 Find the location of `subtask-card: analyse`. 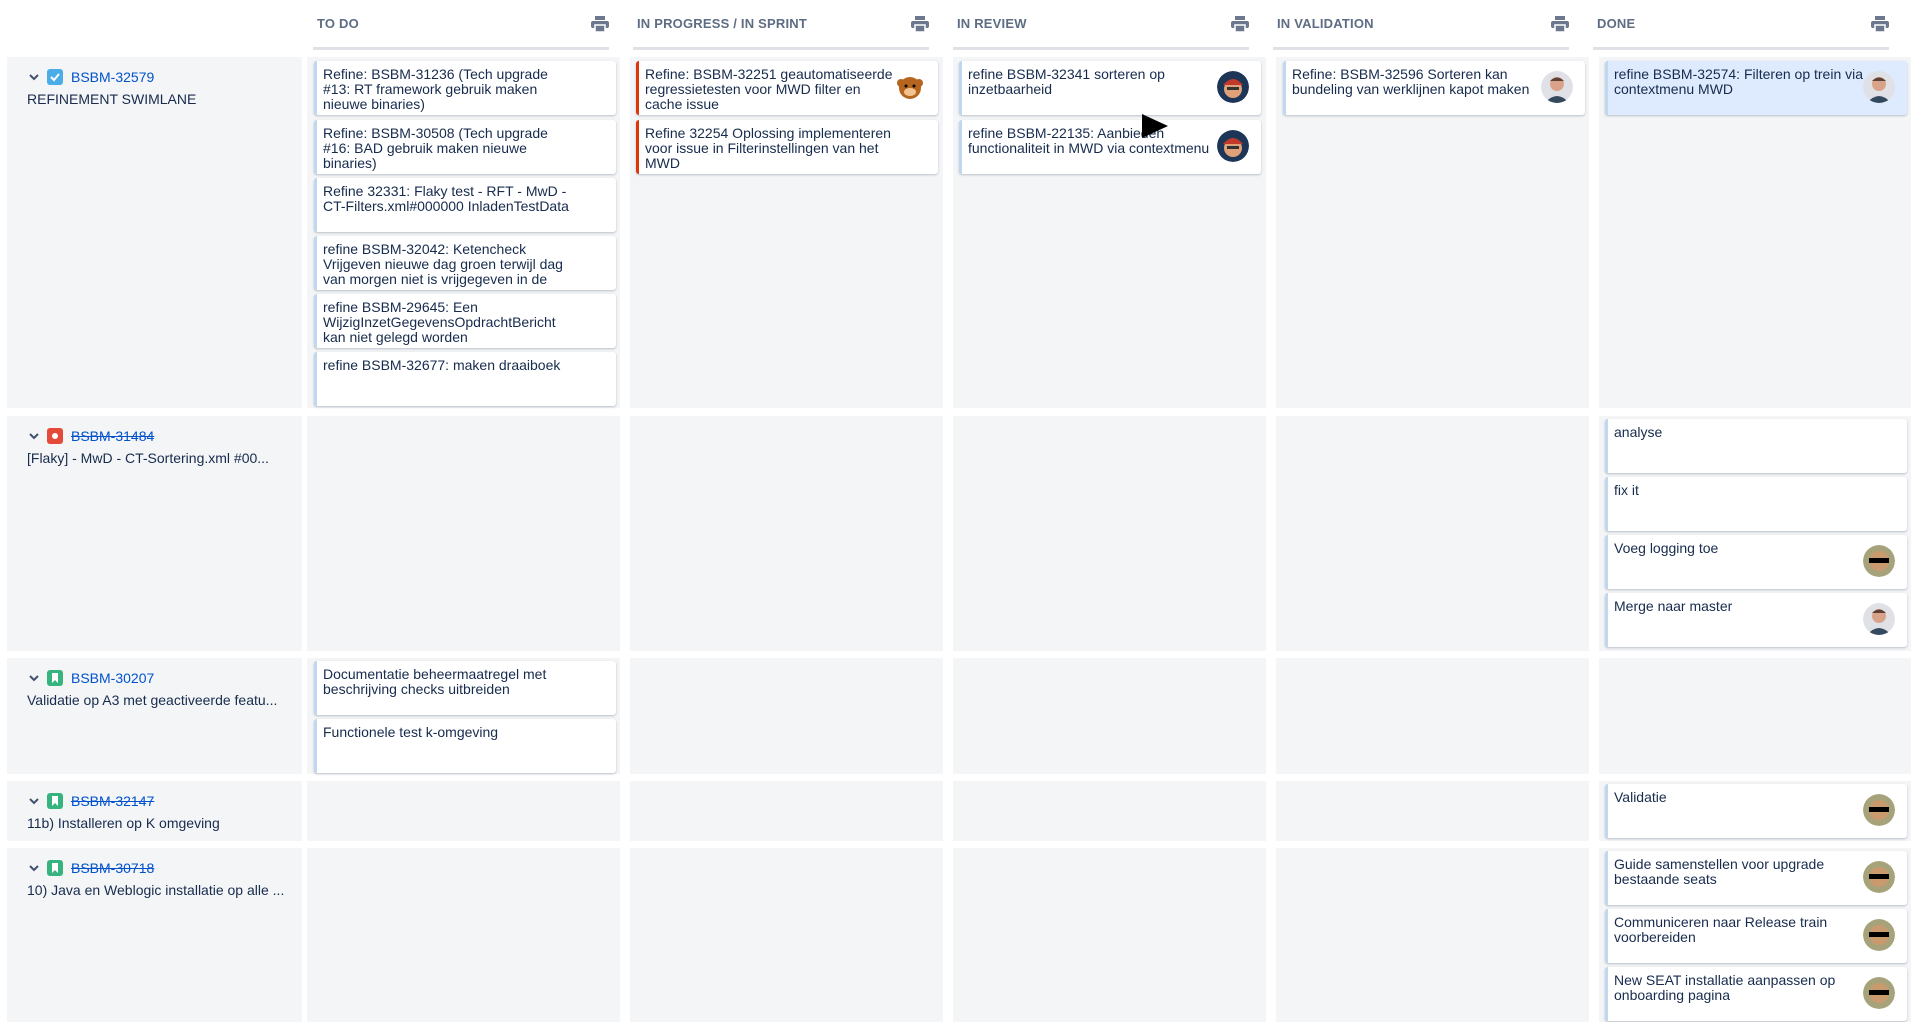

subtask-card: analyse is located at coordinates (1756, 446).